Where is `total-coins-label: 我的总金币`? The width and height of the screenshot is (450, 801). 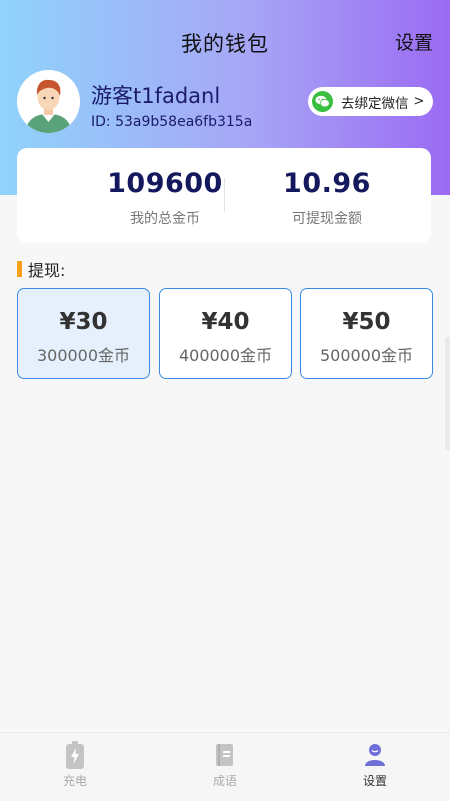
total-coins-label: 我的总金币 is located at coordinates (165, 219).